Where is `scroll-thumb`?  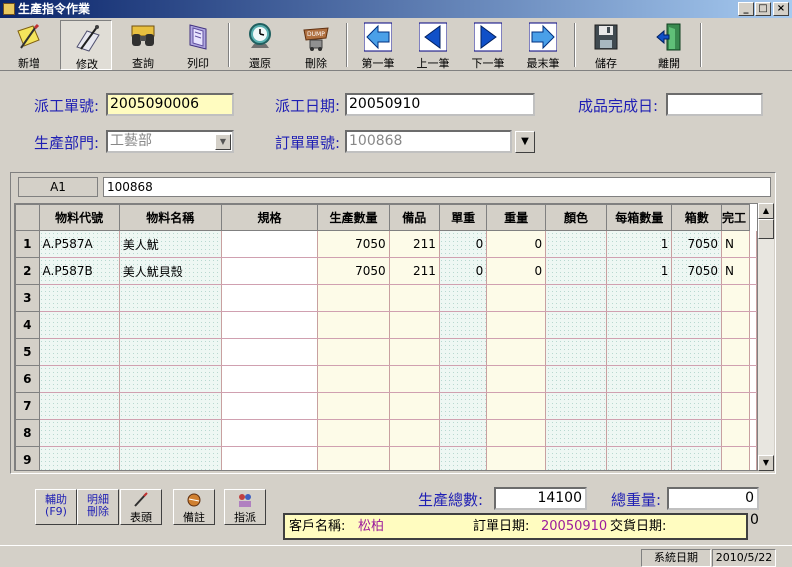 scroll-thumb is located at coordinates (766, 229).